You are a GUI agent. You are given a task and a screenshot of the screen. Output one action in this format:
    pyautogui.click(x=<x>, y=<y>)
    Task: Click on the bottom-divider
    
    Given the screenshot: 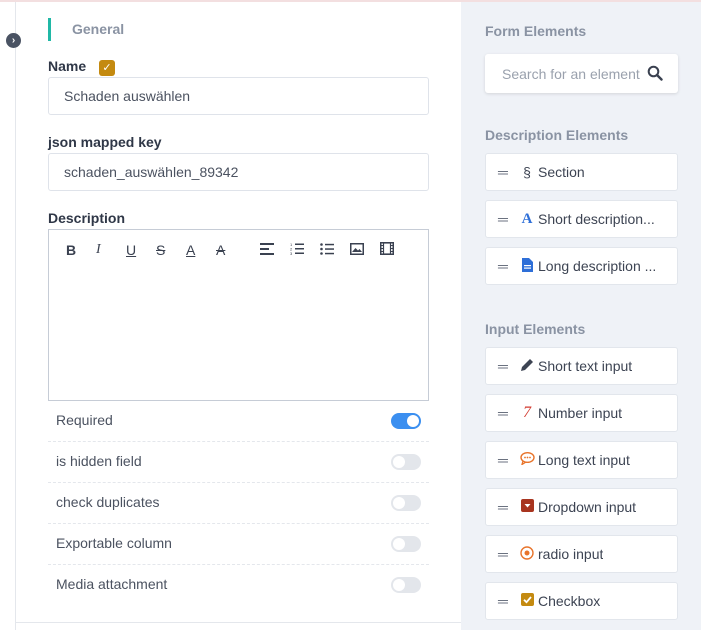 What is the action you would take?
    pyautogui.click(x=238, y=622)
    